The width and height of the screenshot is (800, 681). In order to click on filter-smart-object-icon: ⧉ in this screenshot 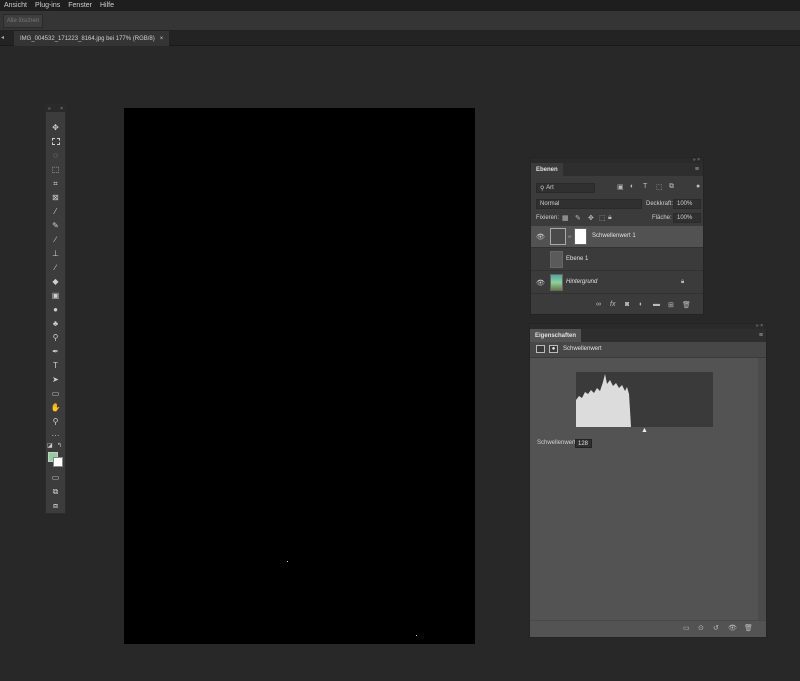, I will do `click(671, 187)`.